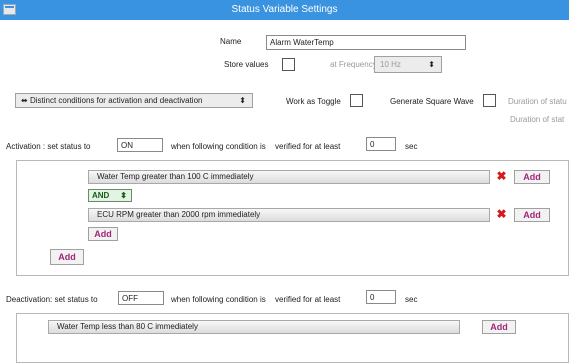 The image size is (569, 363). Describe the element at coordinates (48, 146) in the screenshot. I see `activation-label: Activation : set status to` at that location.